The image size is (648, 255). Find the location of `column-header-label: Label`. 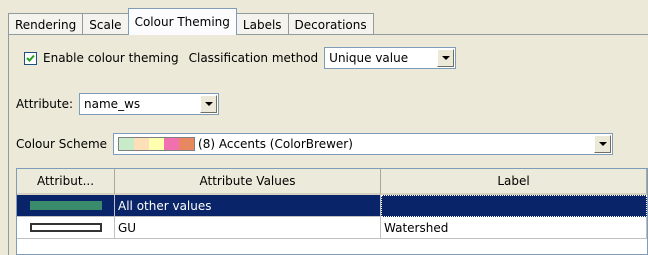

column-header-label: Label is located at coordinates (514, 182).